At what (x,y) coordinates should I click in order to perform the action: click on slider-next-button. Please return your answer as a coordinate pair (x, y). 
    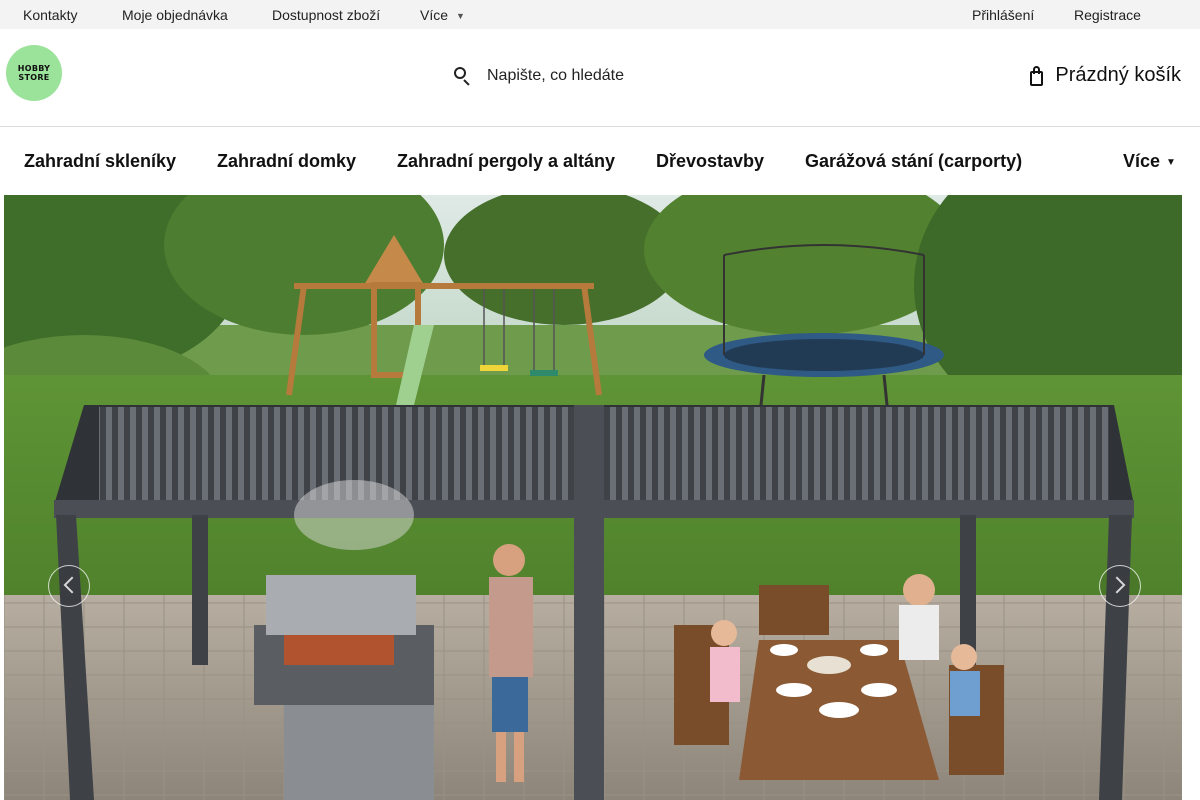
    Looking at the image, I should click on (1120, 586).